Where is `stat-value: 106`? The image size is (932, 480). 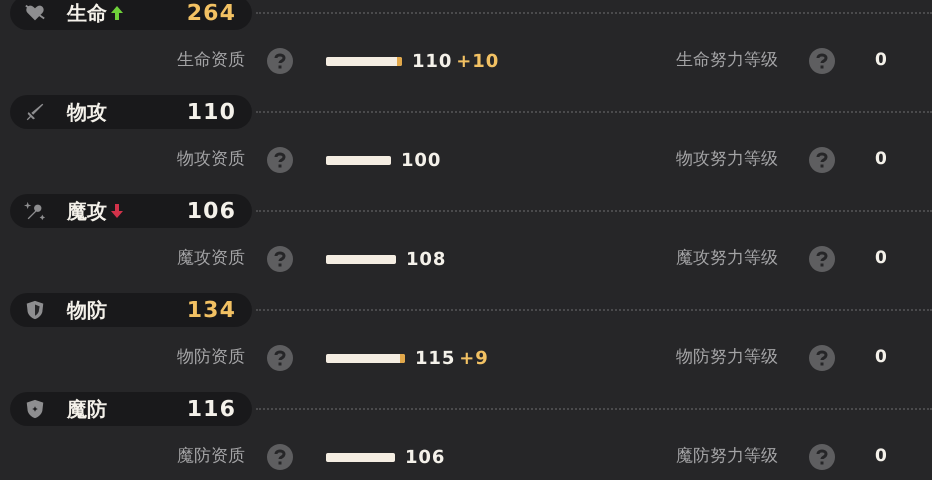 stat-value: 106 is located at coordinates (211, 212).